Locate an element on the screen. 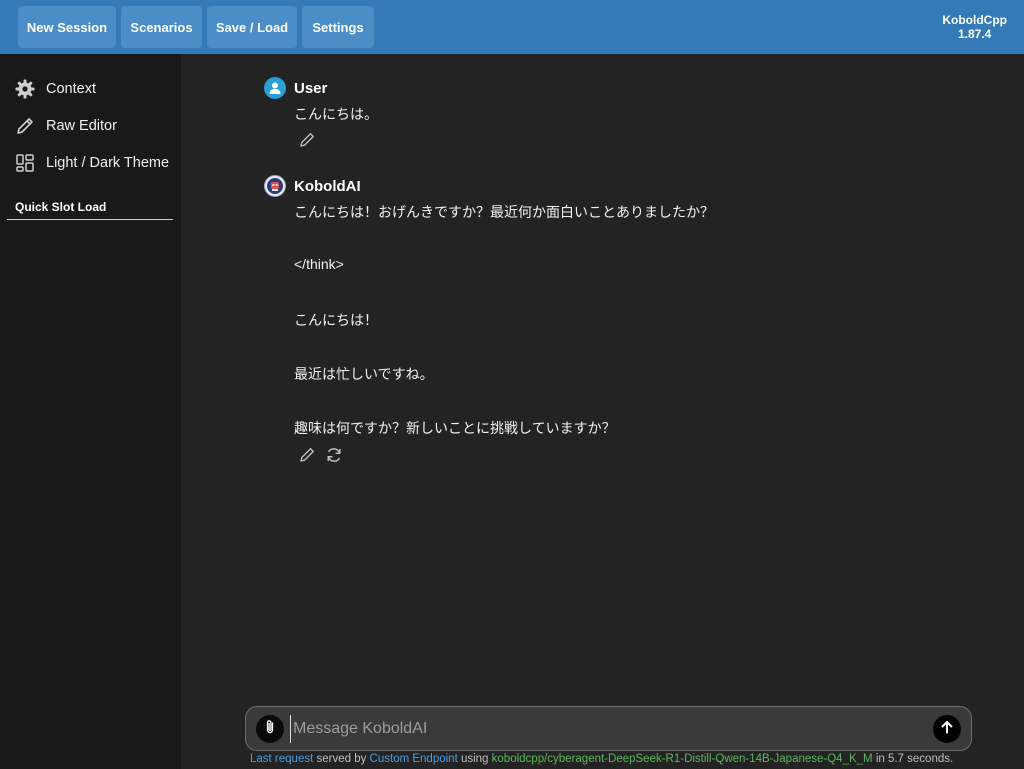 The height and width of the screenshot is (769, 1024). sidebar-item-raw-editor: Raw Editor is located at coordinates (65, 126).